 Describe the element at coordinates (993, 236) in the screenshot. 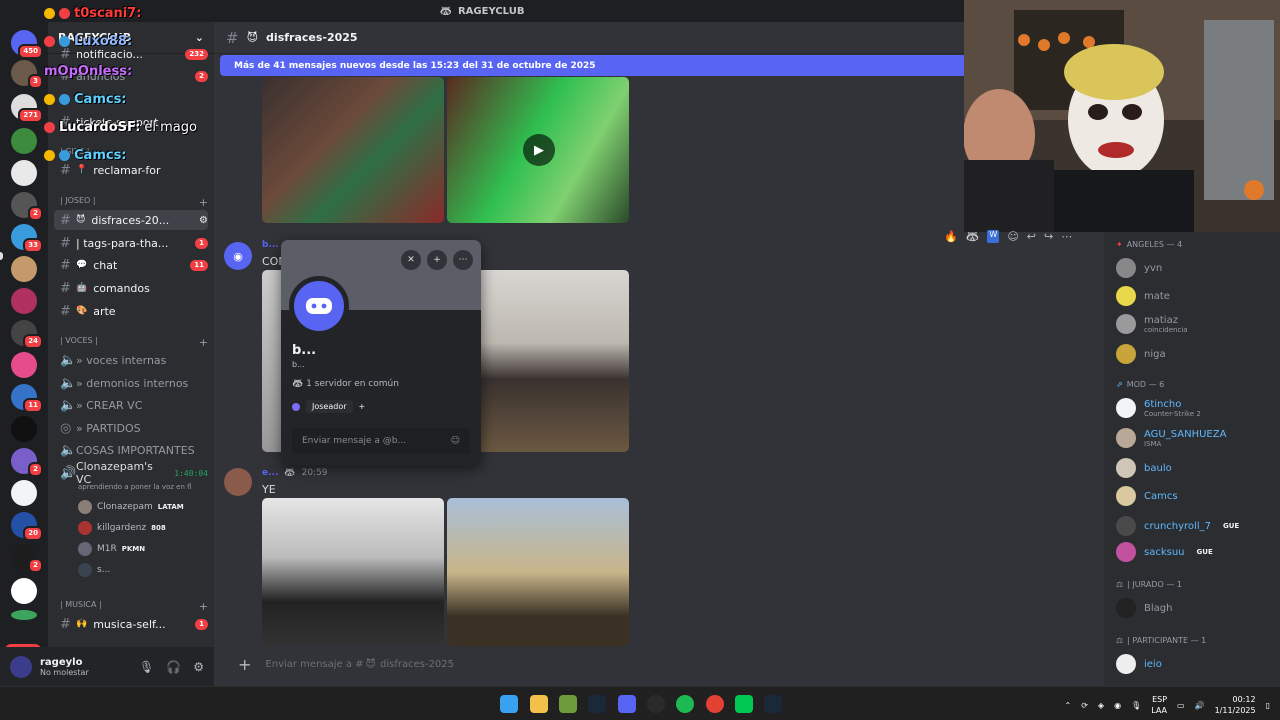

I see `w-reaction-icon: W` at that location.